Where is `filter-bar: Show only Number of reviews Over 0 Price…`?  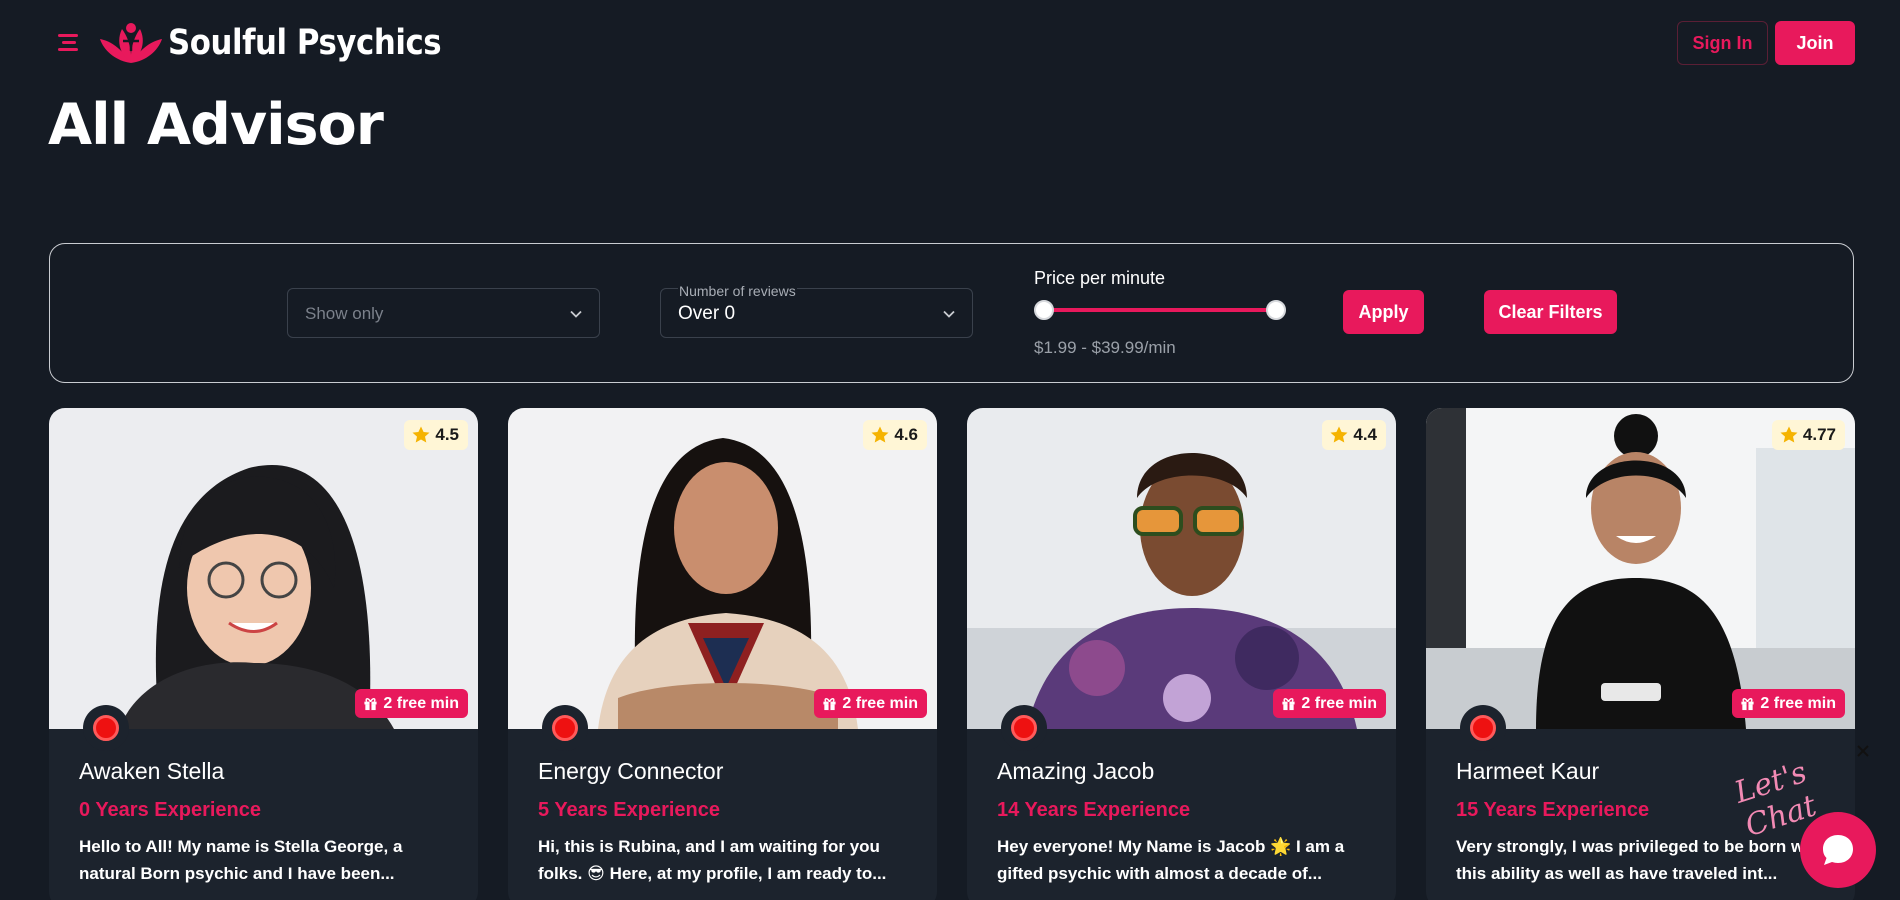
filter-bar: Show only Number of reviews Over 0 Price… is located at coordinates (951, 313).